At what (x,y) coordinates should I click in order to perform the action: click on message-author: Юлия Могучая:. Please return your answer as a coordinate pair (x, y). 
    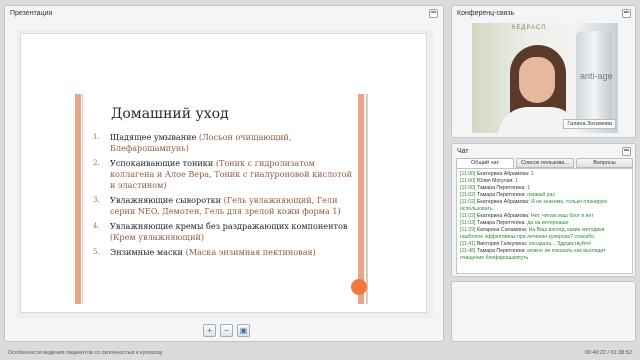
    Looking at the image, I should click on (495, 181).